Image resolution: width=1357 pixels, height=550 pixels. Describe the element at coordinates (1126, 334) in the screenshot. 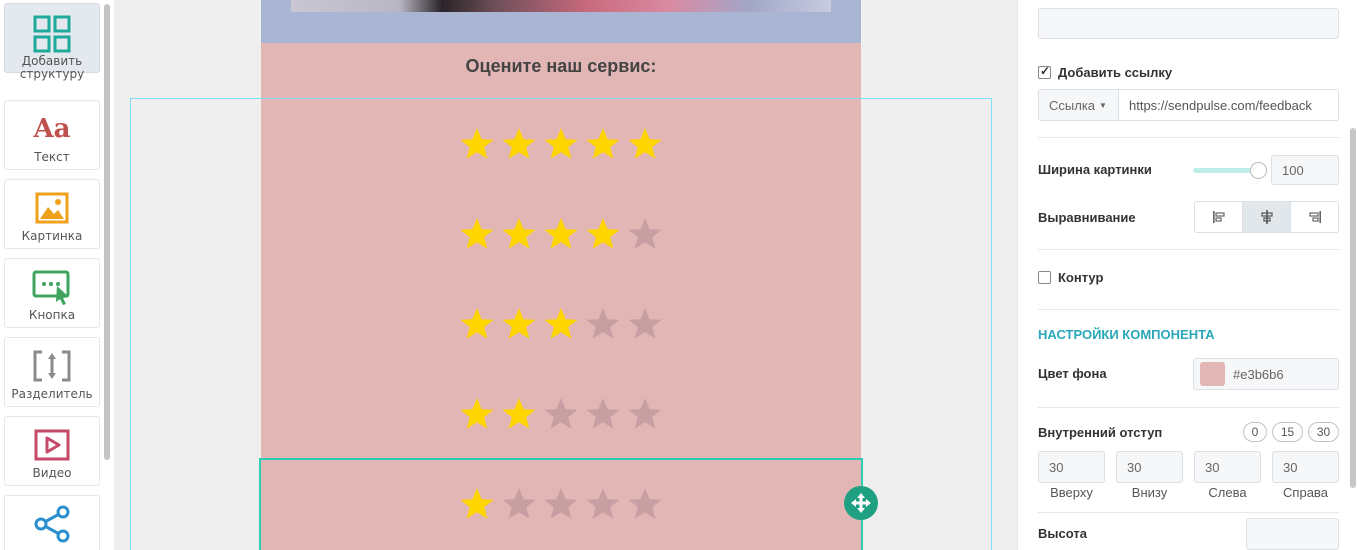

I see `component-settings-title: НАСТРОЙКИ КОМПОНЕНТА` at that location.